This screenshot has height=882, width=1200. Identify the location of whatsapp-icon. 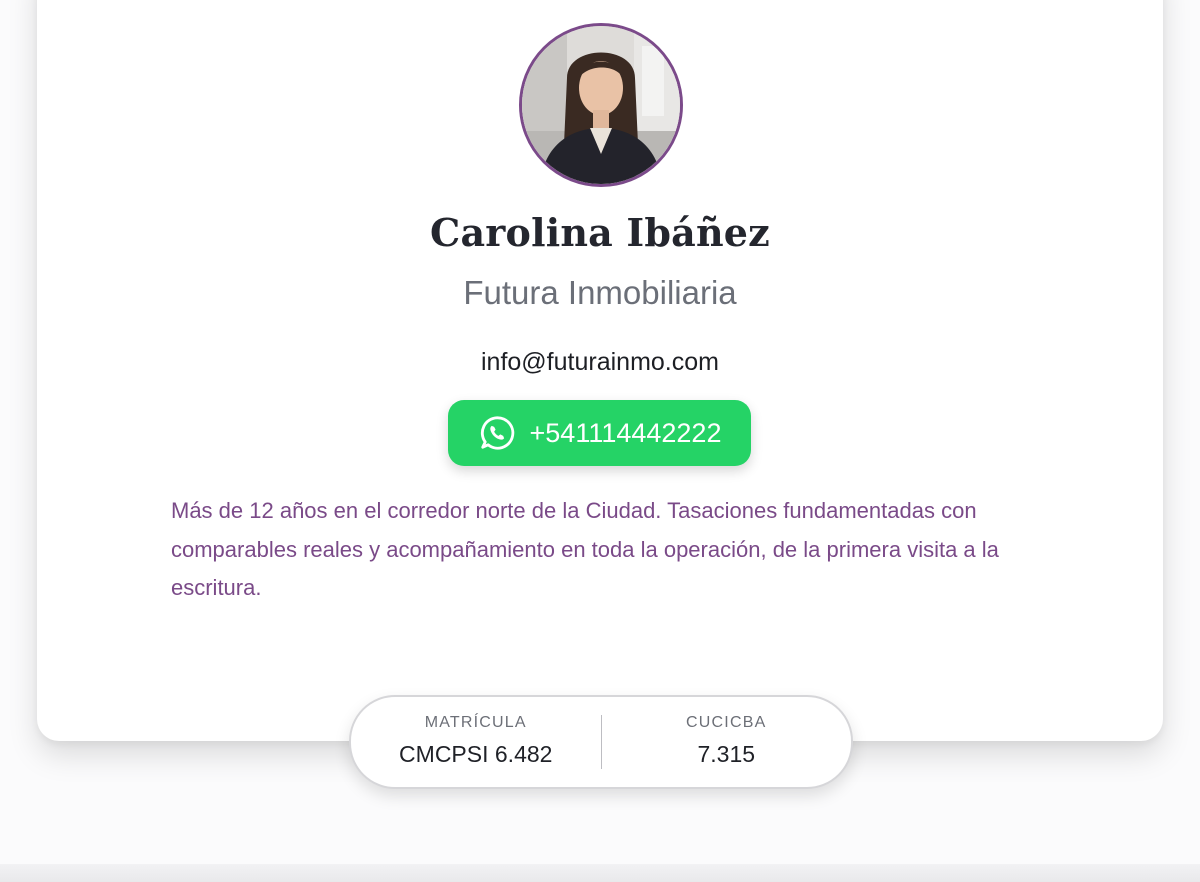
(497, 433).